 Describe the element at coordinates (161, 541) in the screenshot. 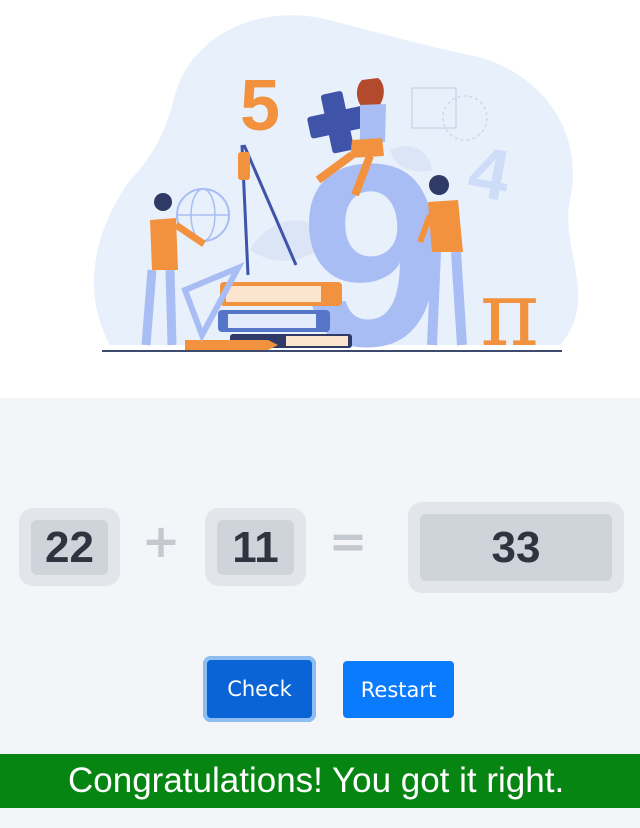

I see `operator-plus: +` at that location.